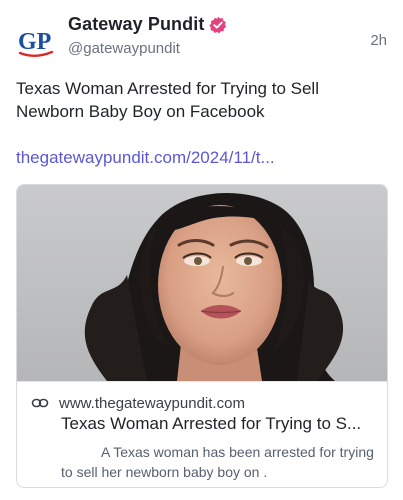  What do you see at coordinates (147, 48) in the screenshot?
I see `author-handle: @gatewaypundit` at bounding box center [147, 48].